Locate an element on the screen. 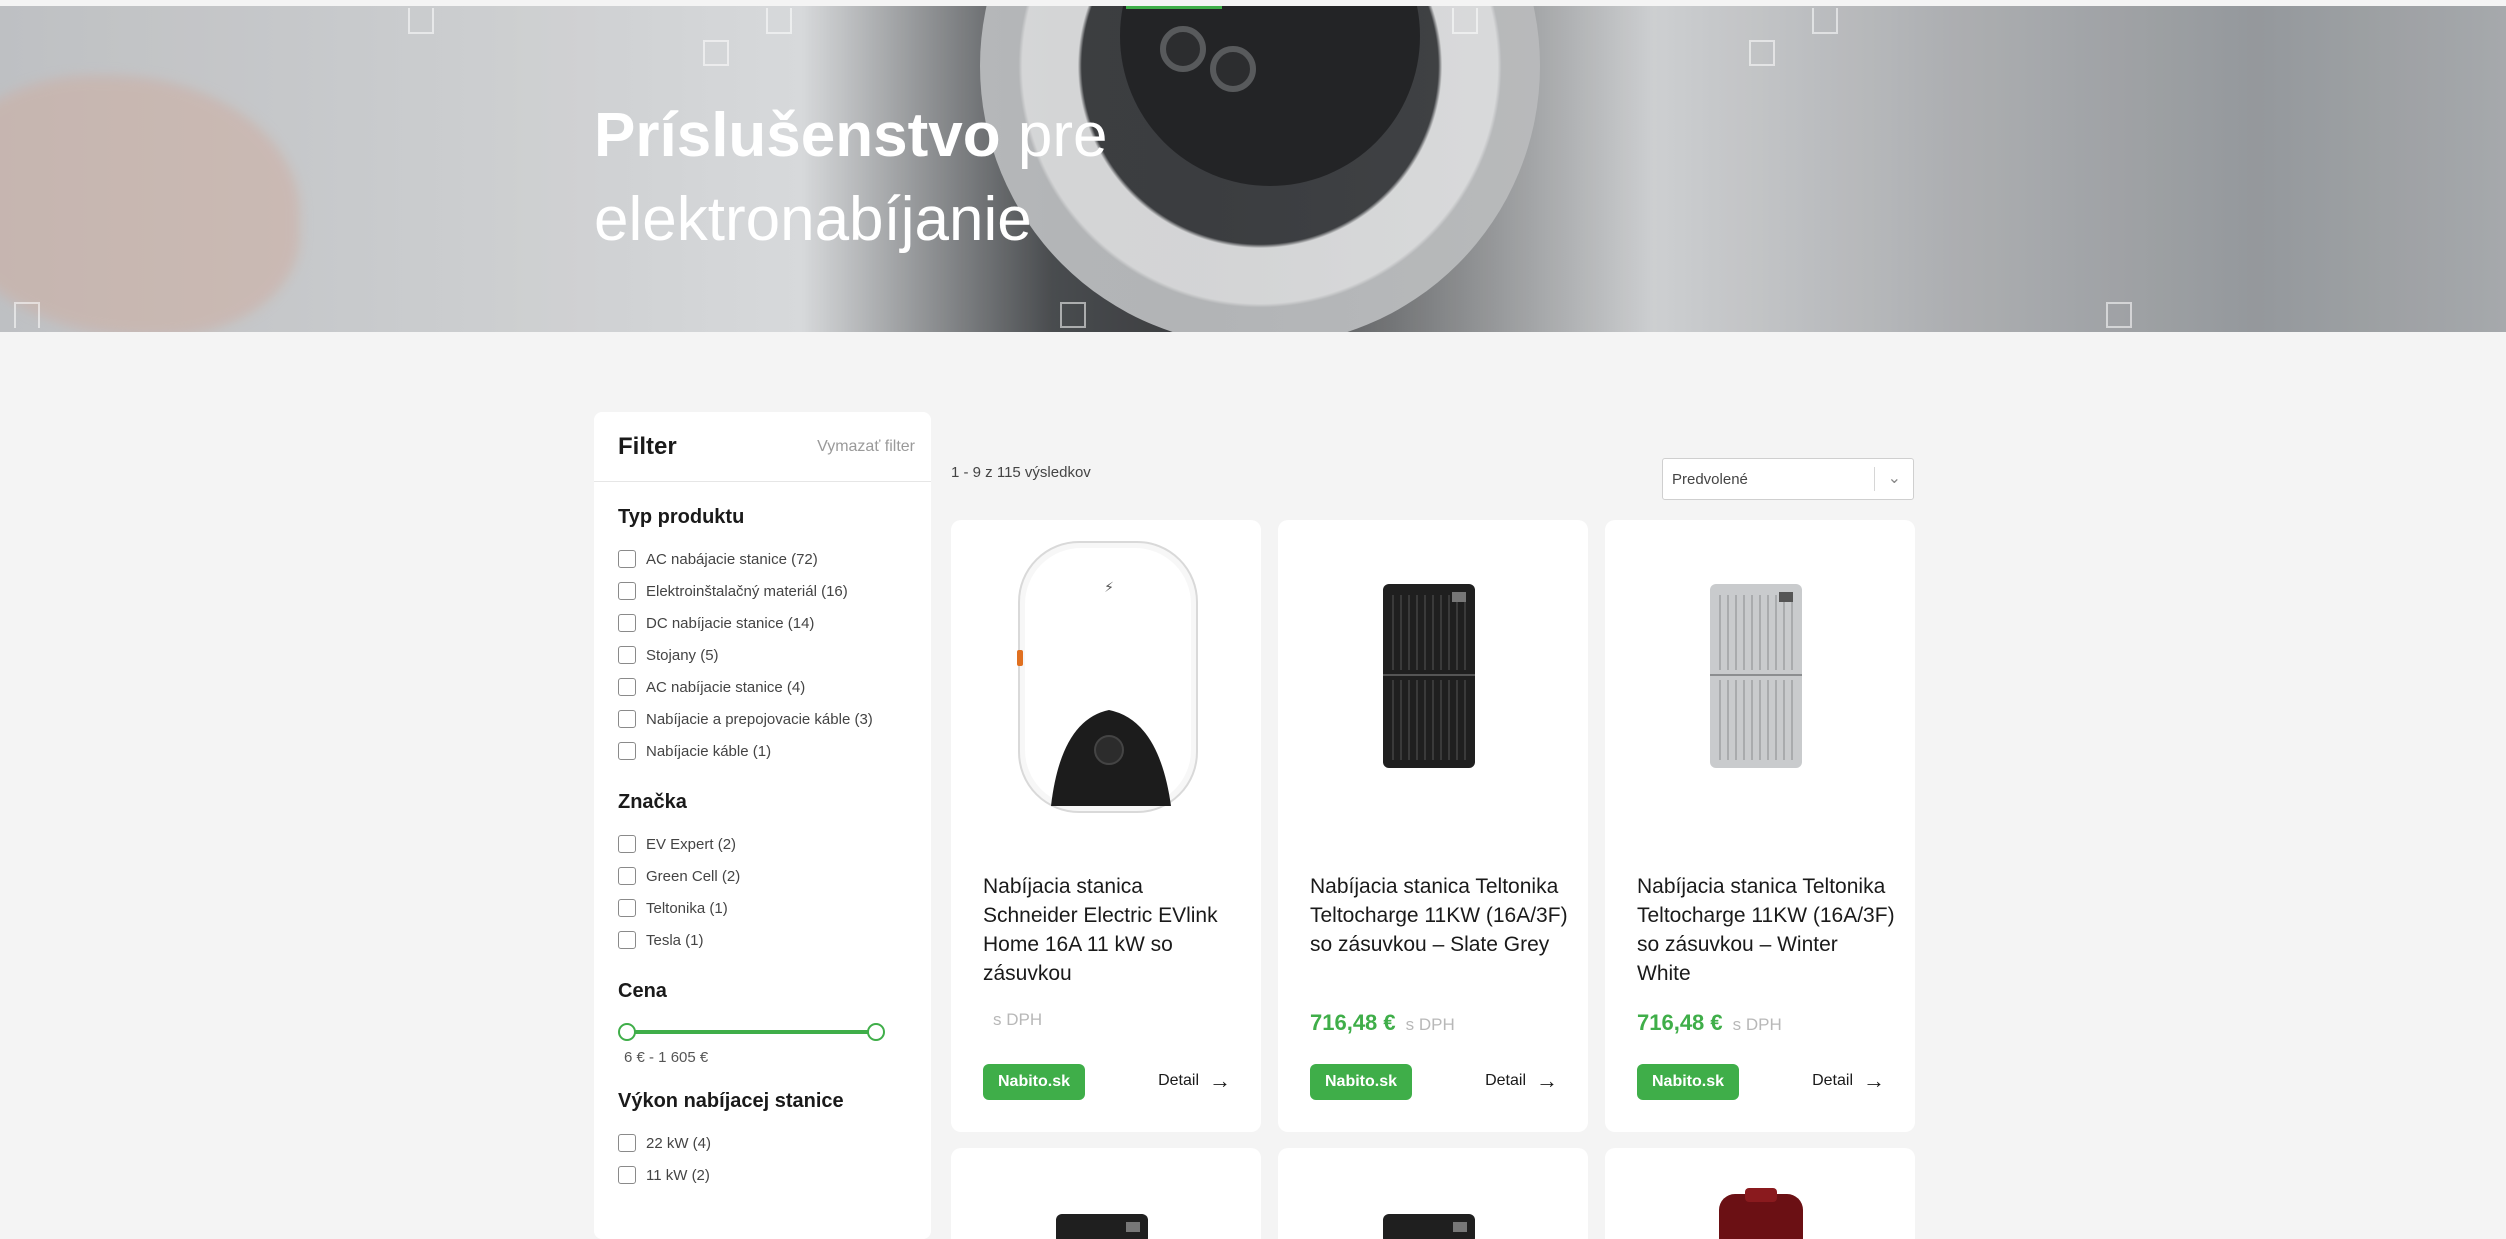 The image size is (2506, 1239). price-slider-min-handle is located at coordinates (627, 1032).